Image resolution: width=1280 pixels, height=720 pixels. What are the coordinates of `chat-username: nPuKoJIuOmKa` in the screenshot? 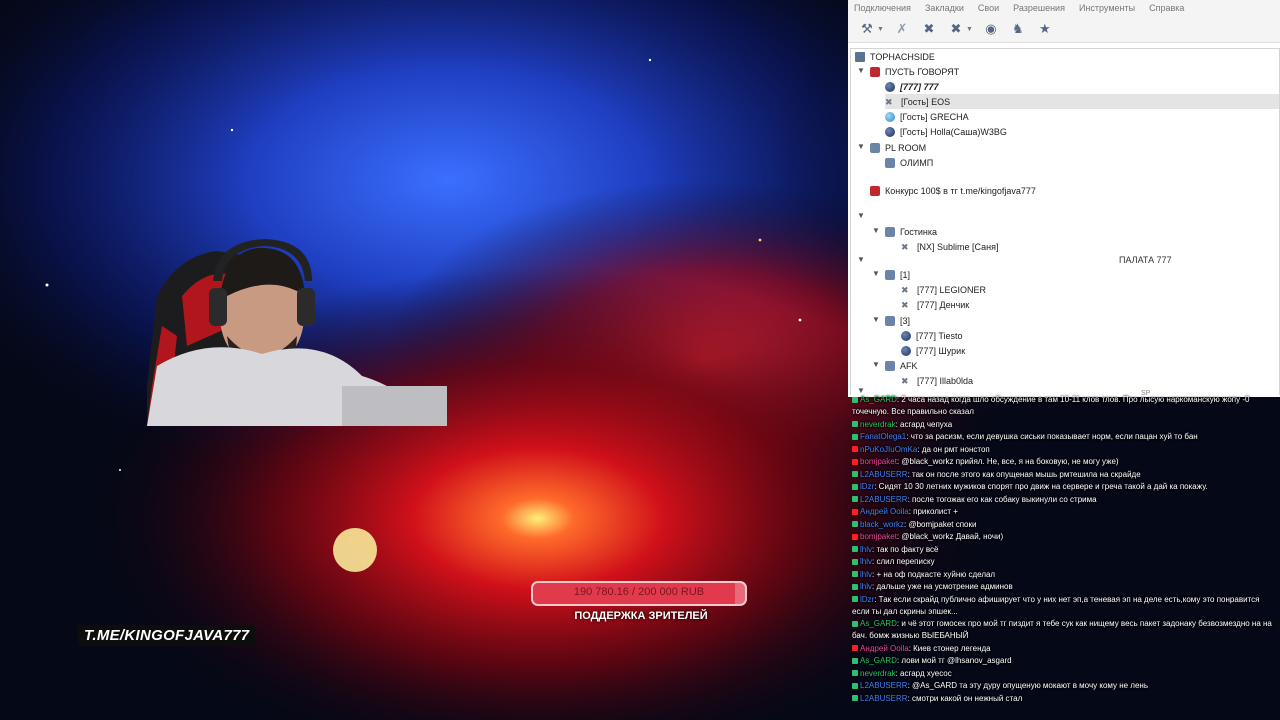 It's located at (889, 449).